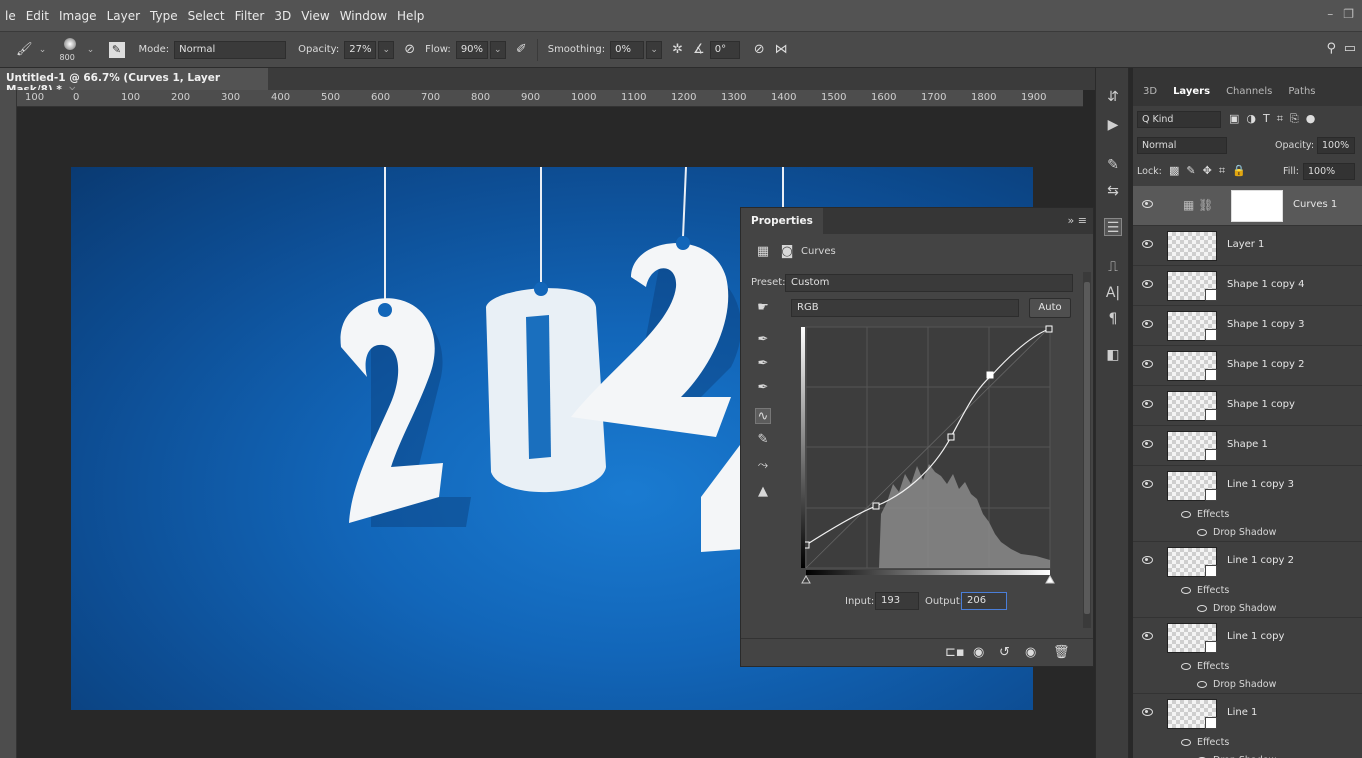 The width and height of the screenshot is (1362, 758). What do you see at coordinates (1179, 119) in the screenshot?
I see `kind-filter-select: Q Kind` at bounding box center [1179, 119].